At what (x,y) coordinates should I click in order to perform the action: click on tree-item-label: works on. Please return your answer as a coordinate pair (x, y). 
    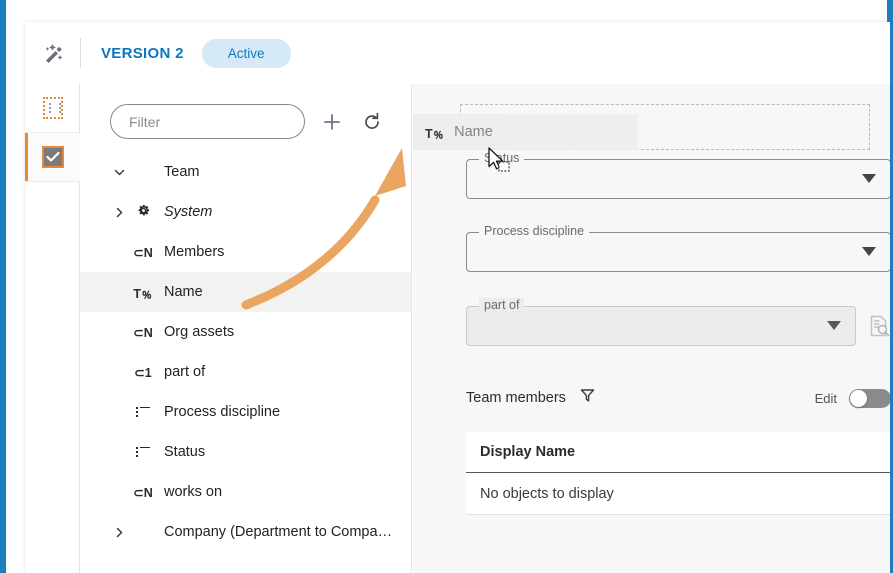
    Looking at the image, I should click on (193, 492).